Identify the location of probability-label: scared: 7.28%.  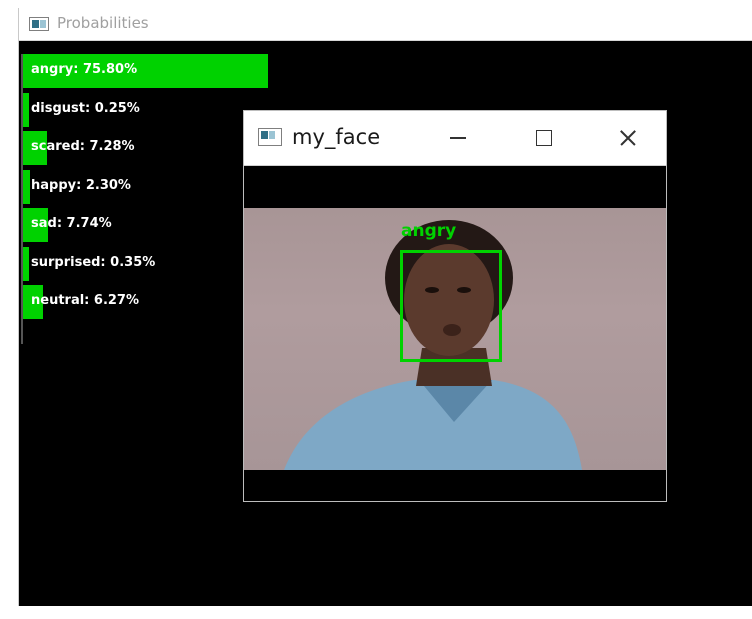
(83, 146).